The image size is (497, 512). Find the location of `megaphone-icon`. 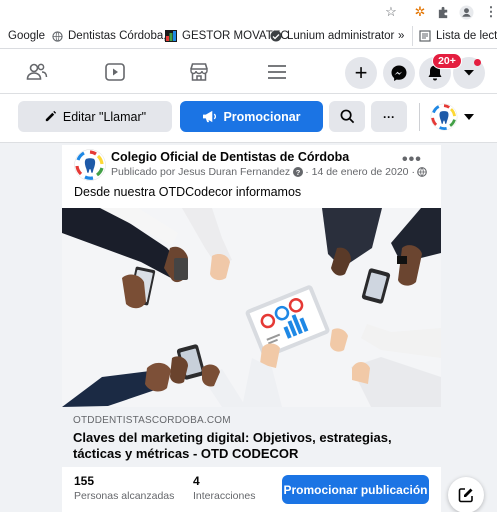

megaphone-icon is located at coordinates (210, 116).